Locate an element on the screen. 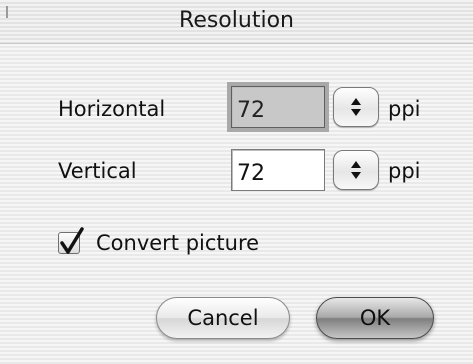  convert-picture-checkbox is located at coordinates (71, 240).